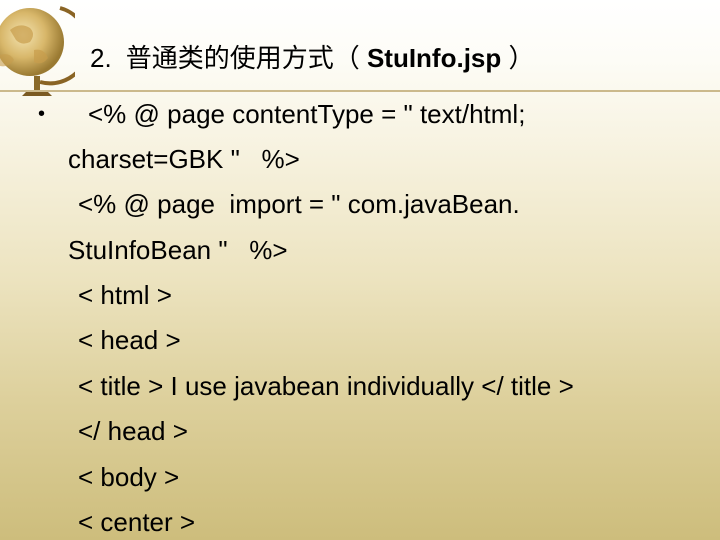 The image size is (720, 540). Describe the element at coordinates (101, 58) in the screenshot. I see `title-number: 2.` at that location.